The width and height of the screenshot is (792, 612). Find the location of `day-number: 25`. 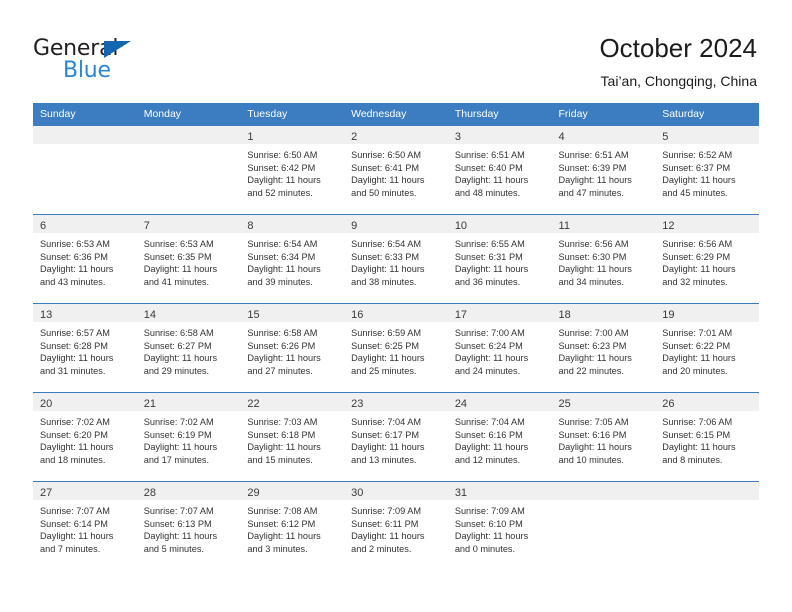

day-number: 25 is located at coordinates (564, 404).